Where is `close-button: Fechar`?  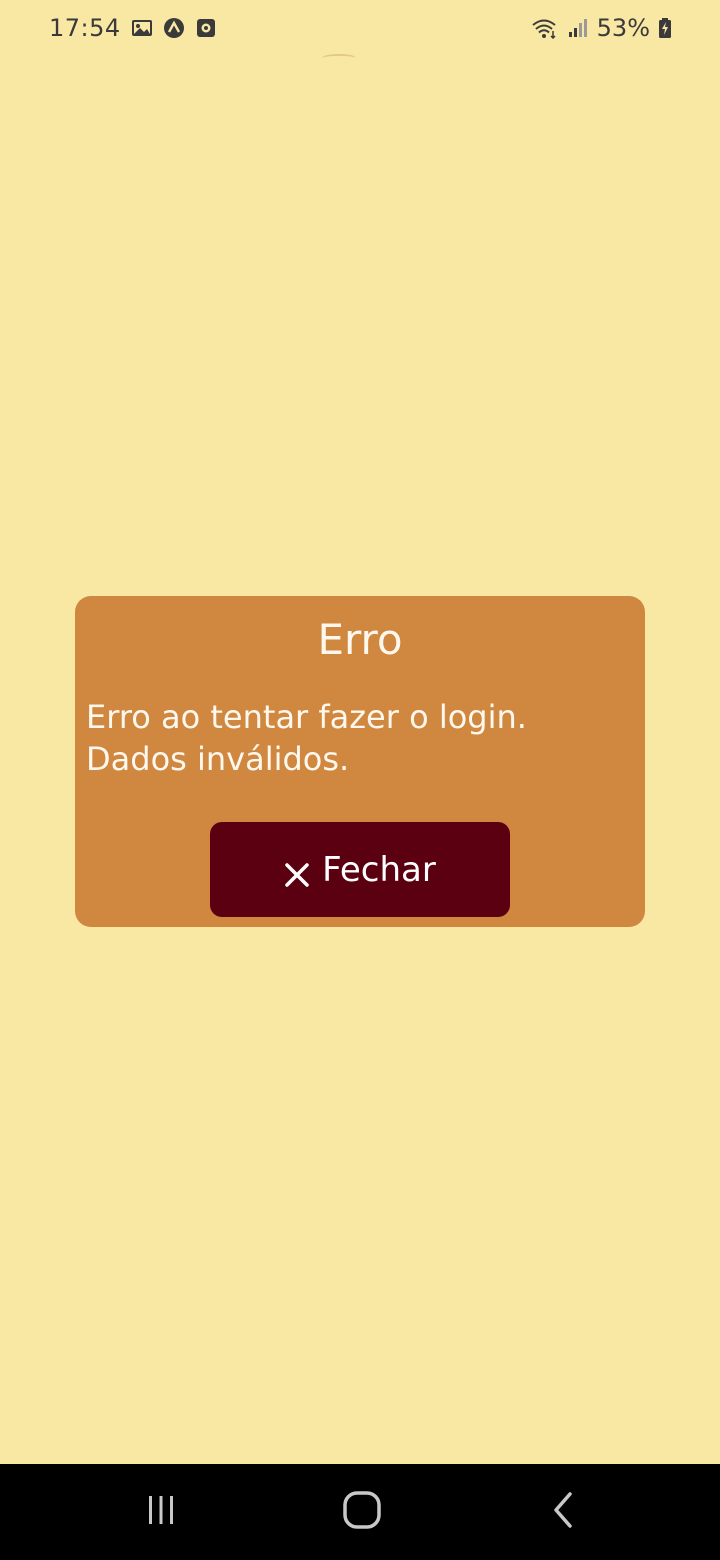 close-button: Fechar is located at coordinates (360, 869).